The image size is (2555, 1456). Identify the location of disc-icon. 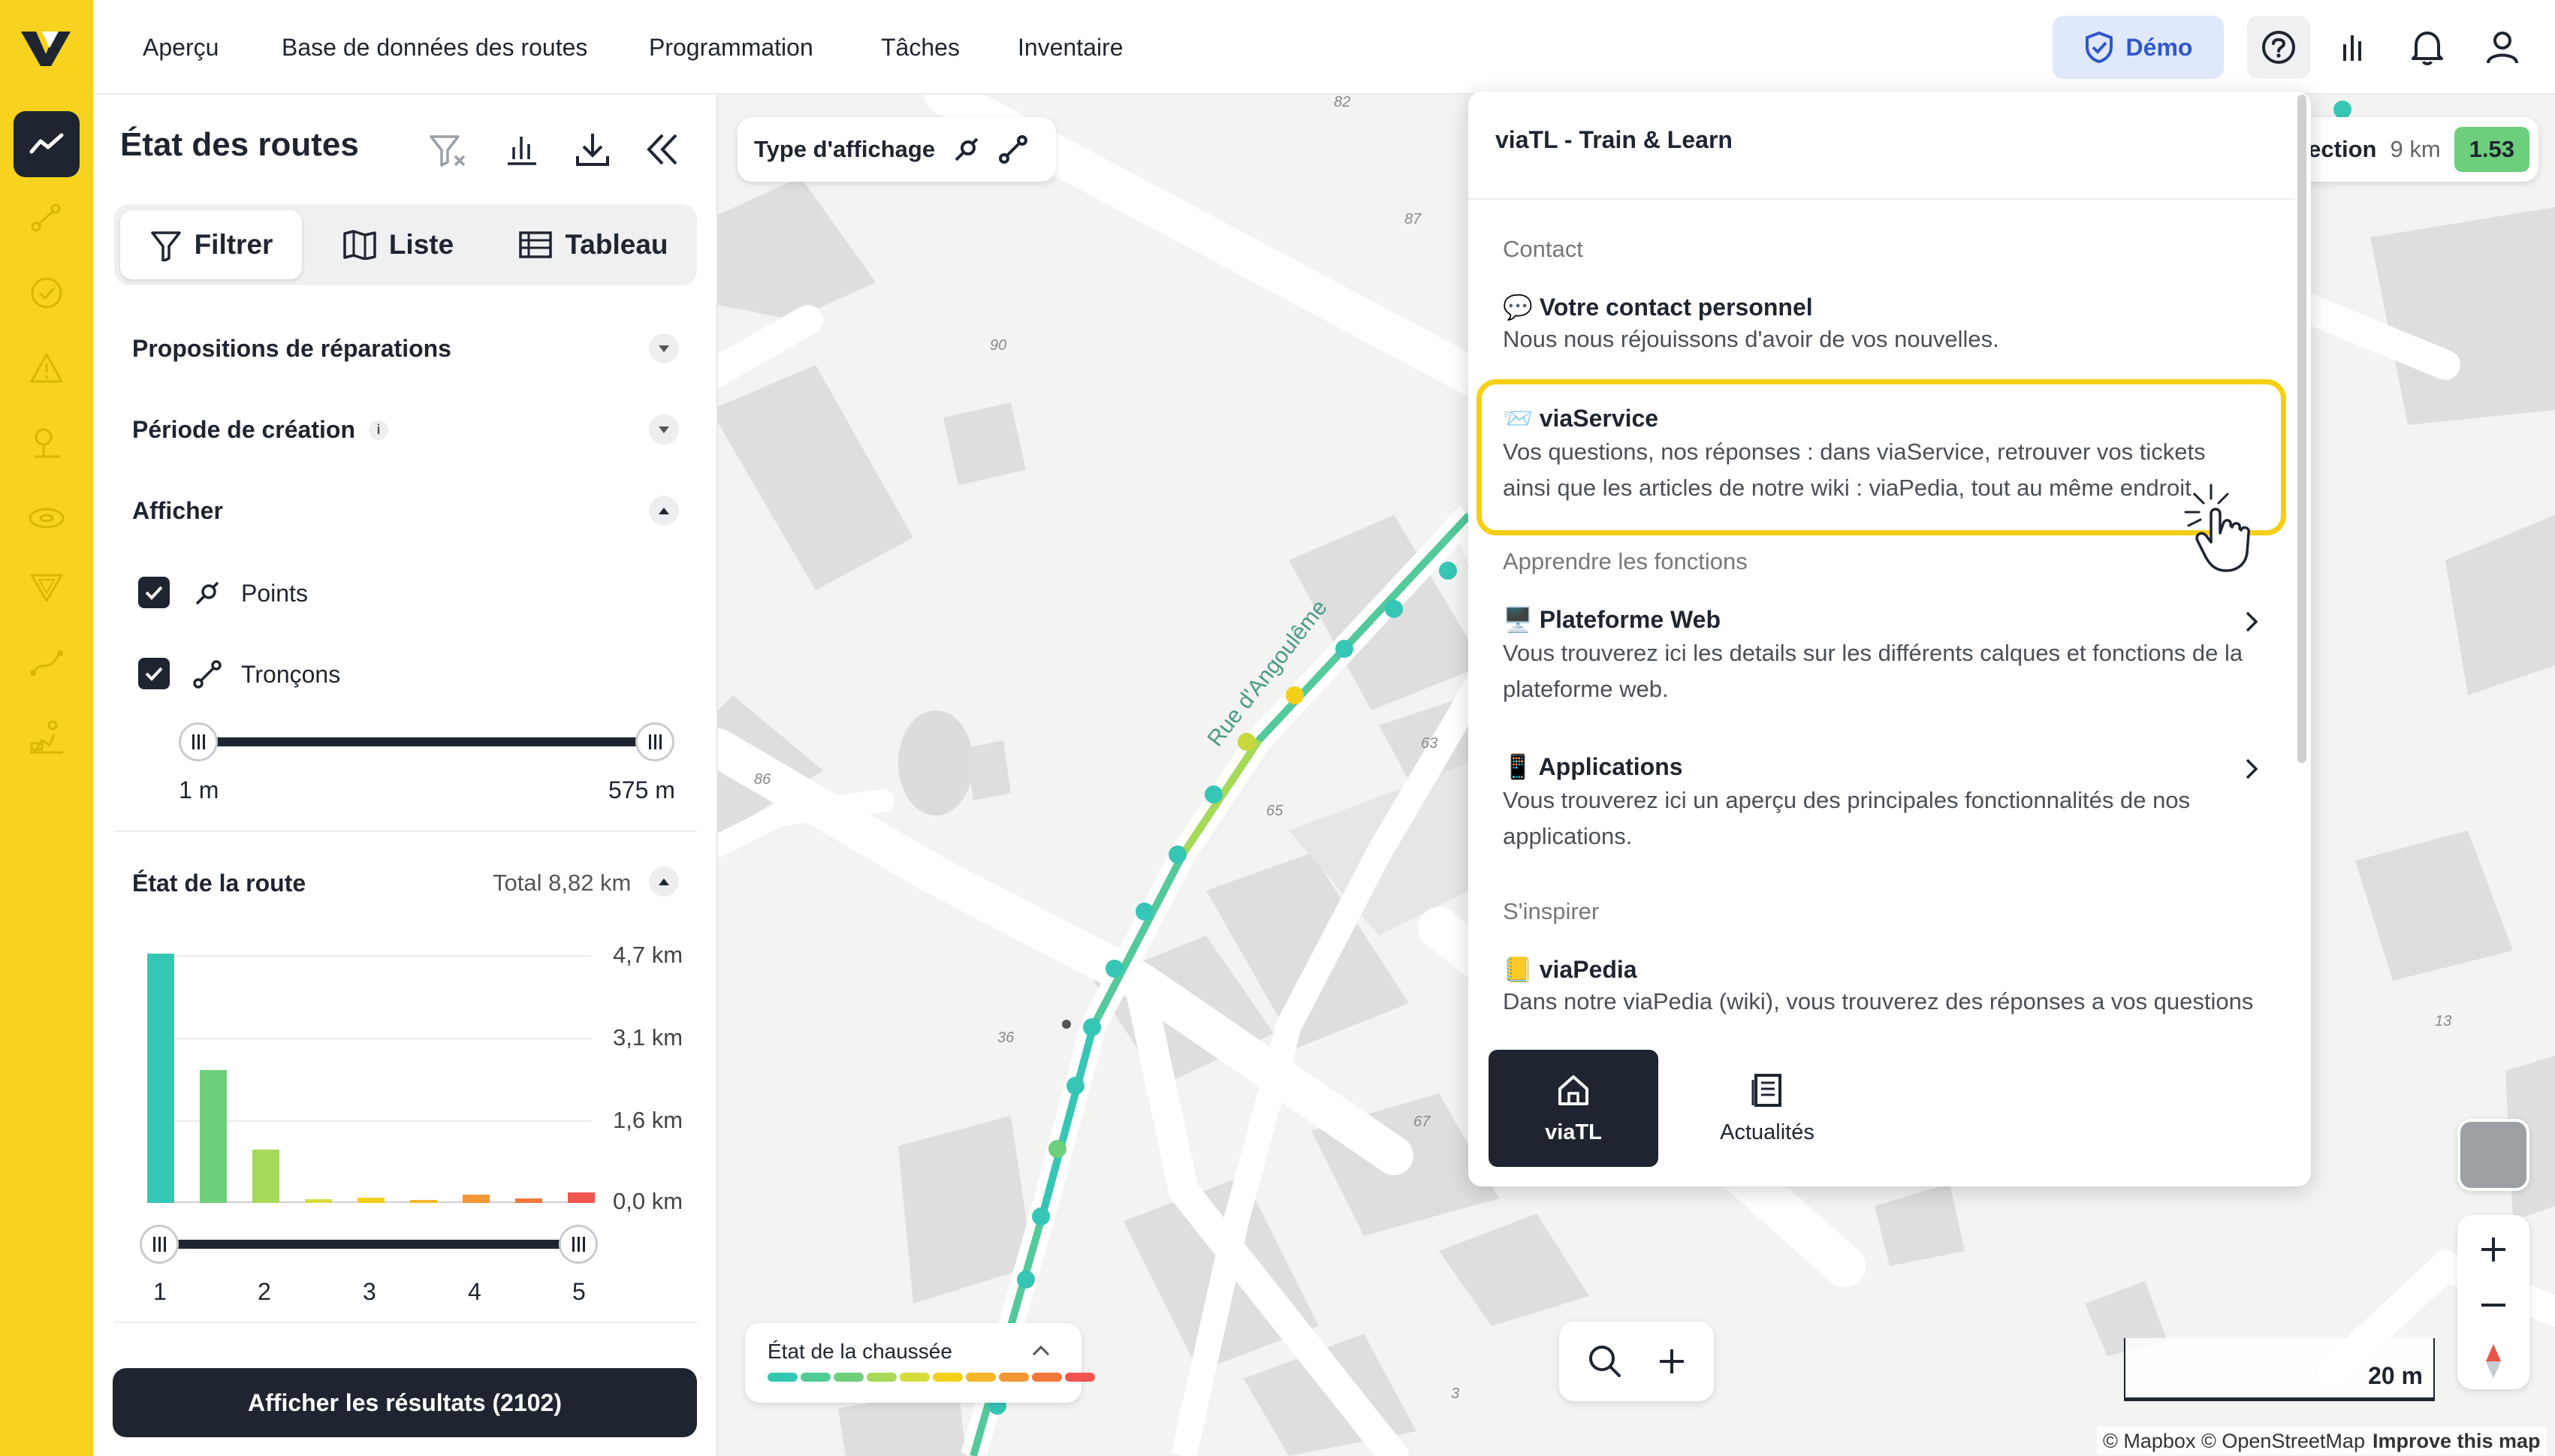
(47, 518).